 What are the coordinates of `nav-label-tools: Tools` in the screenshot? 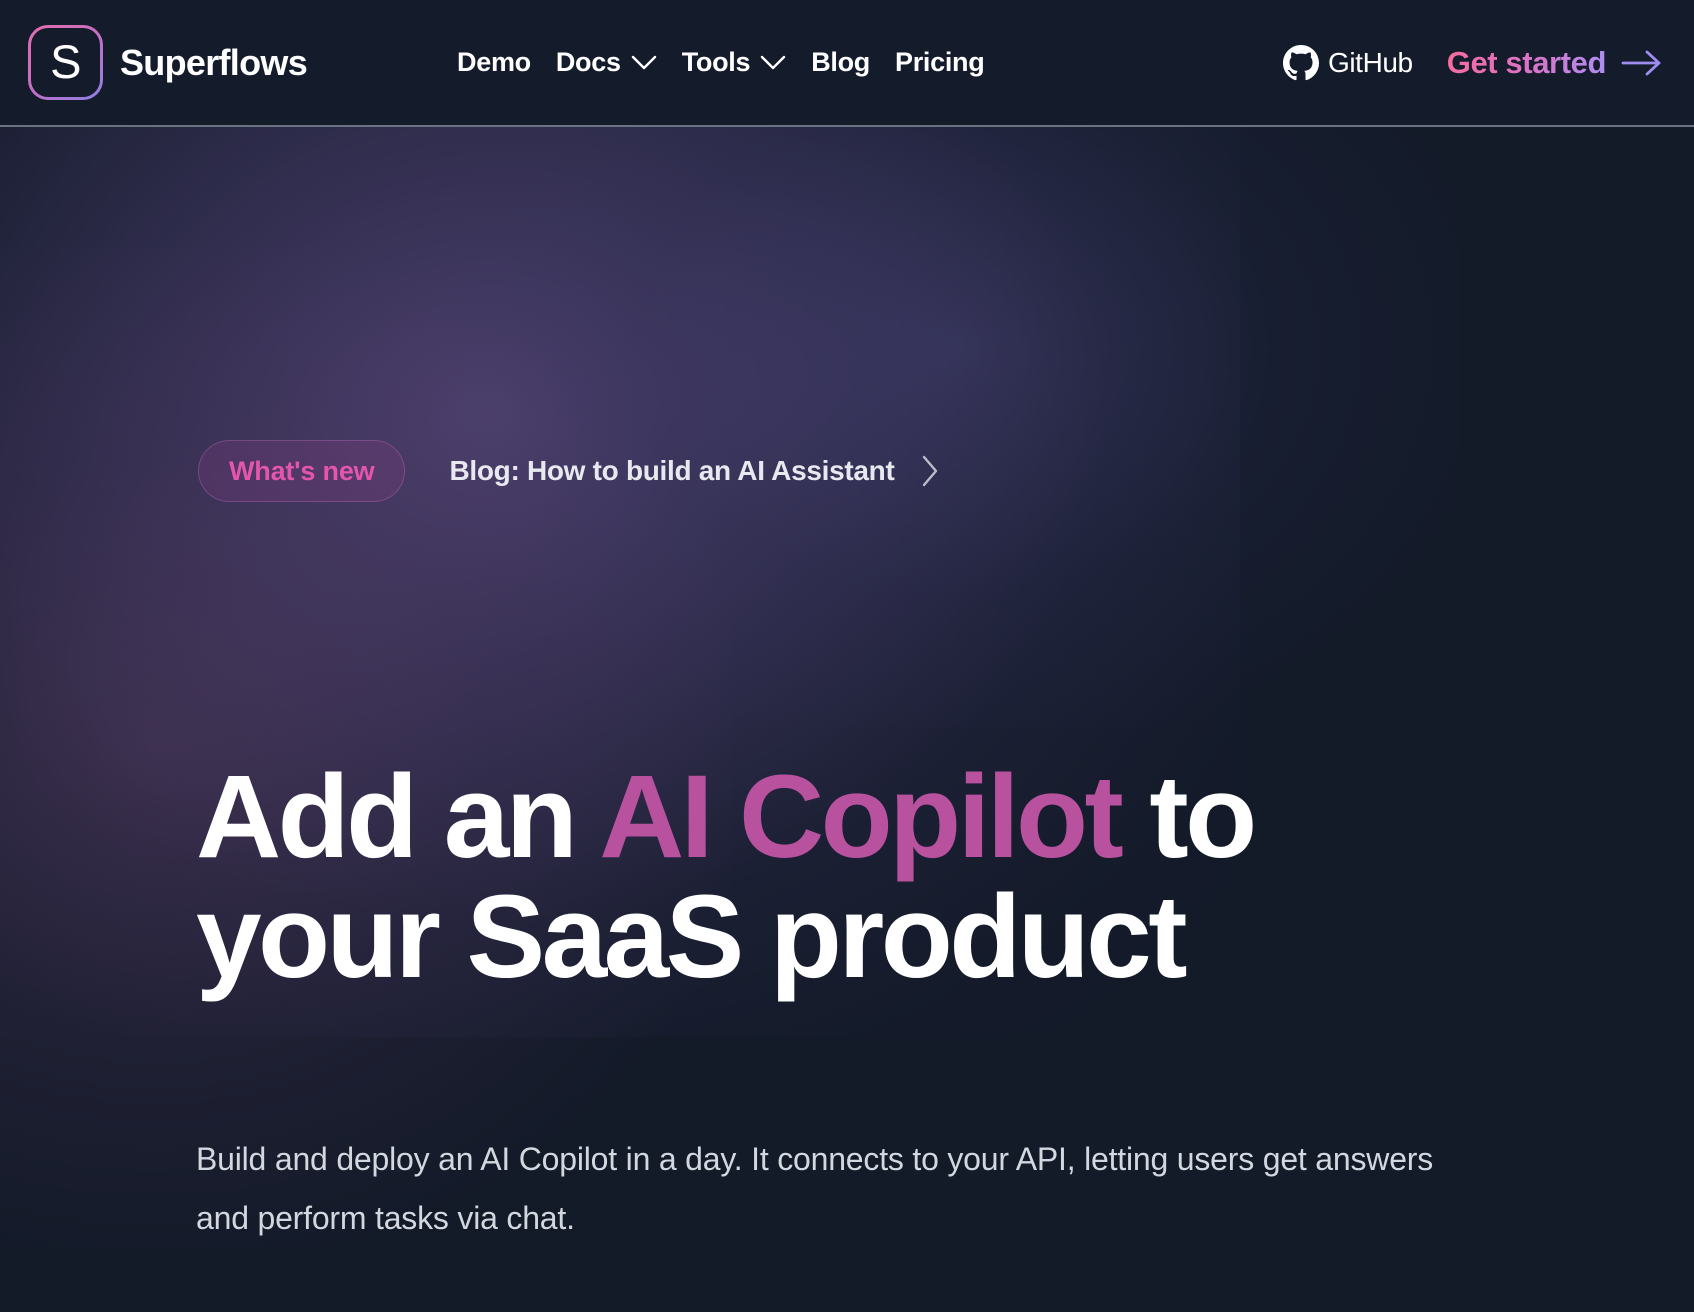 It's located at (716, 62).